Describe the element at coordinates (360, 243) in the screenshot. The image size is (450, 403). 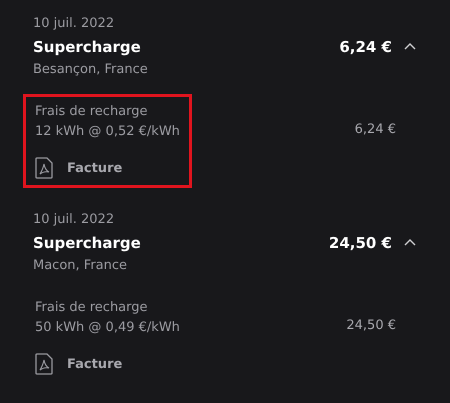
I see `charge-total: 24,50 €` at that location.